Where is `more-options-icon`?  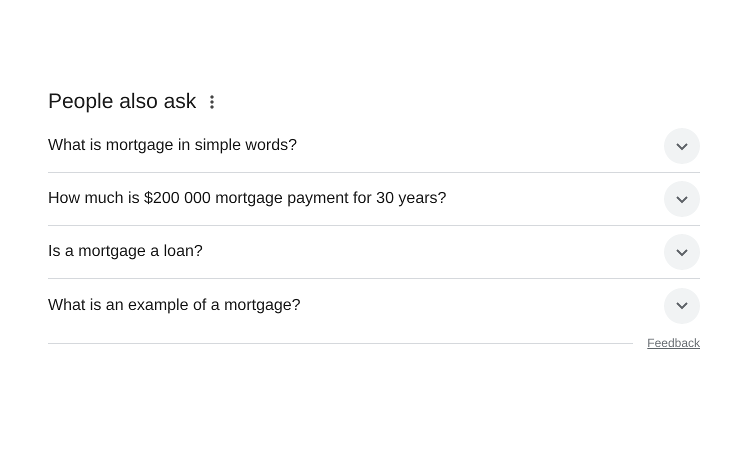 more-options-icon is located at coordinates (212, 102).